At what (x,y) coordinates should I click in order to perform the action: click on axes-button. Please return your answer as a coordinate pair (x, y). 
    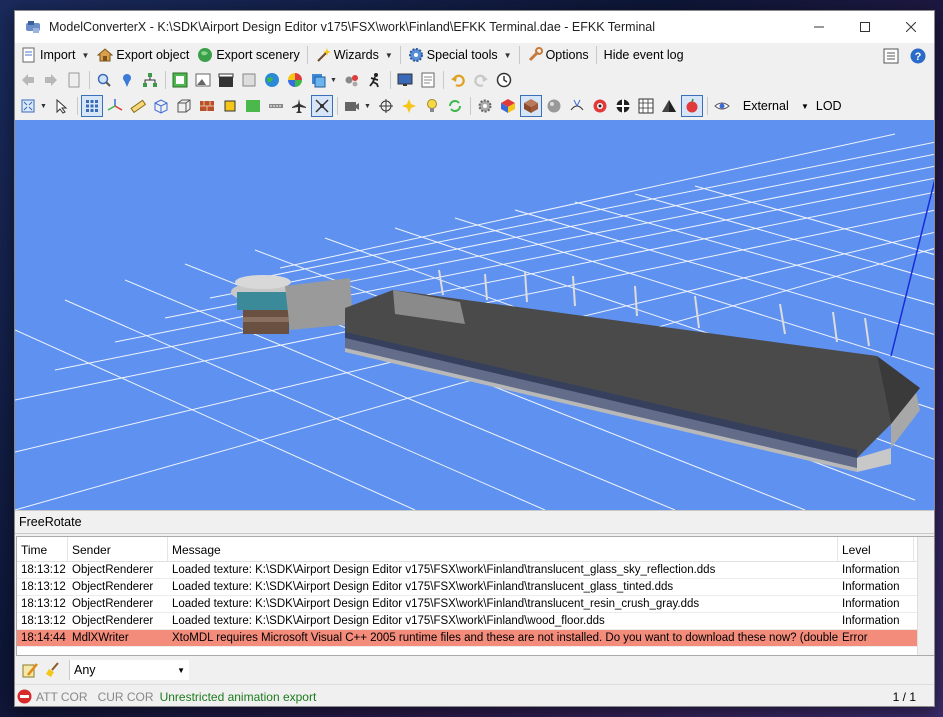
    Looking at the image, I should click on (115, 106).